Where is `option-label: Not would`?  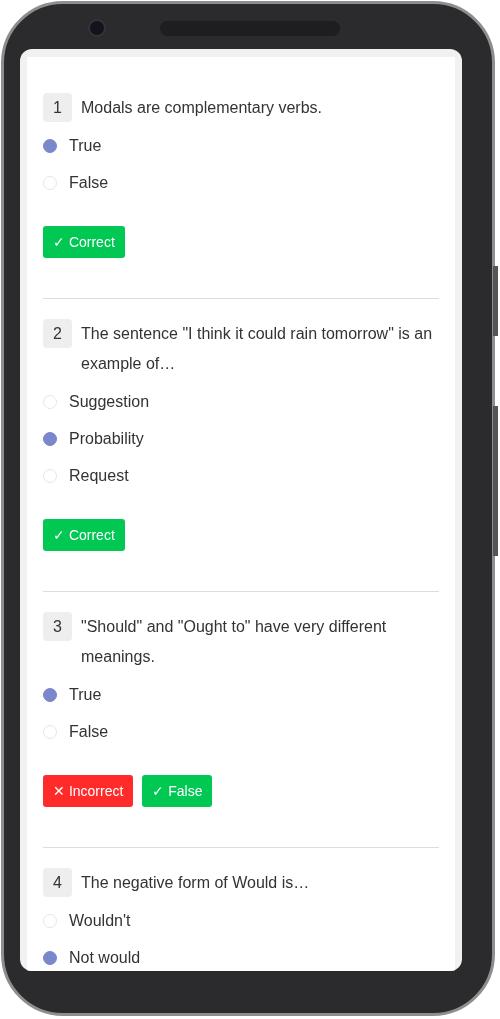
option-label: Not would is located at coordinates (105, 957).